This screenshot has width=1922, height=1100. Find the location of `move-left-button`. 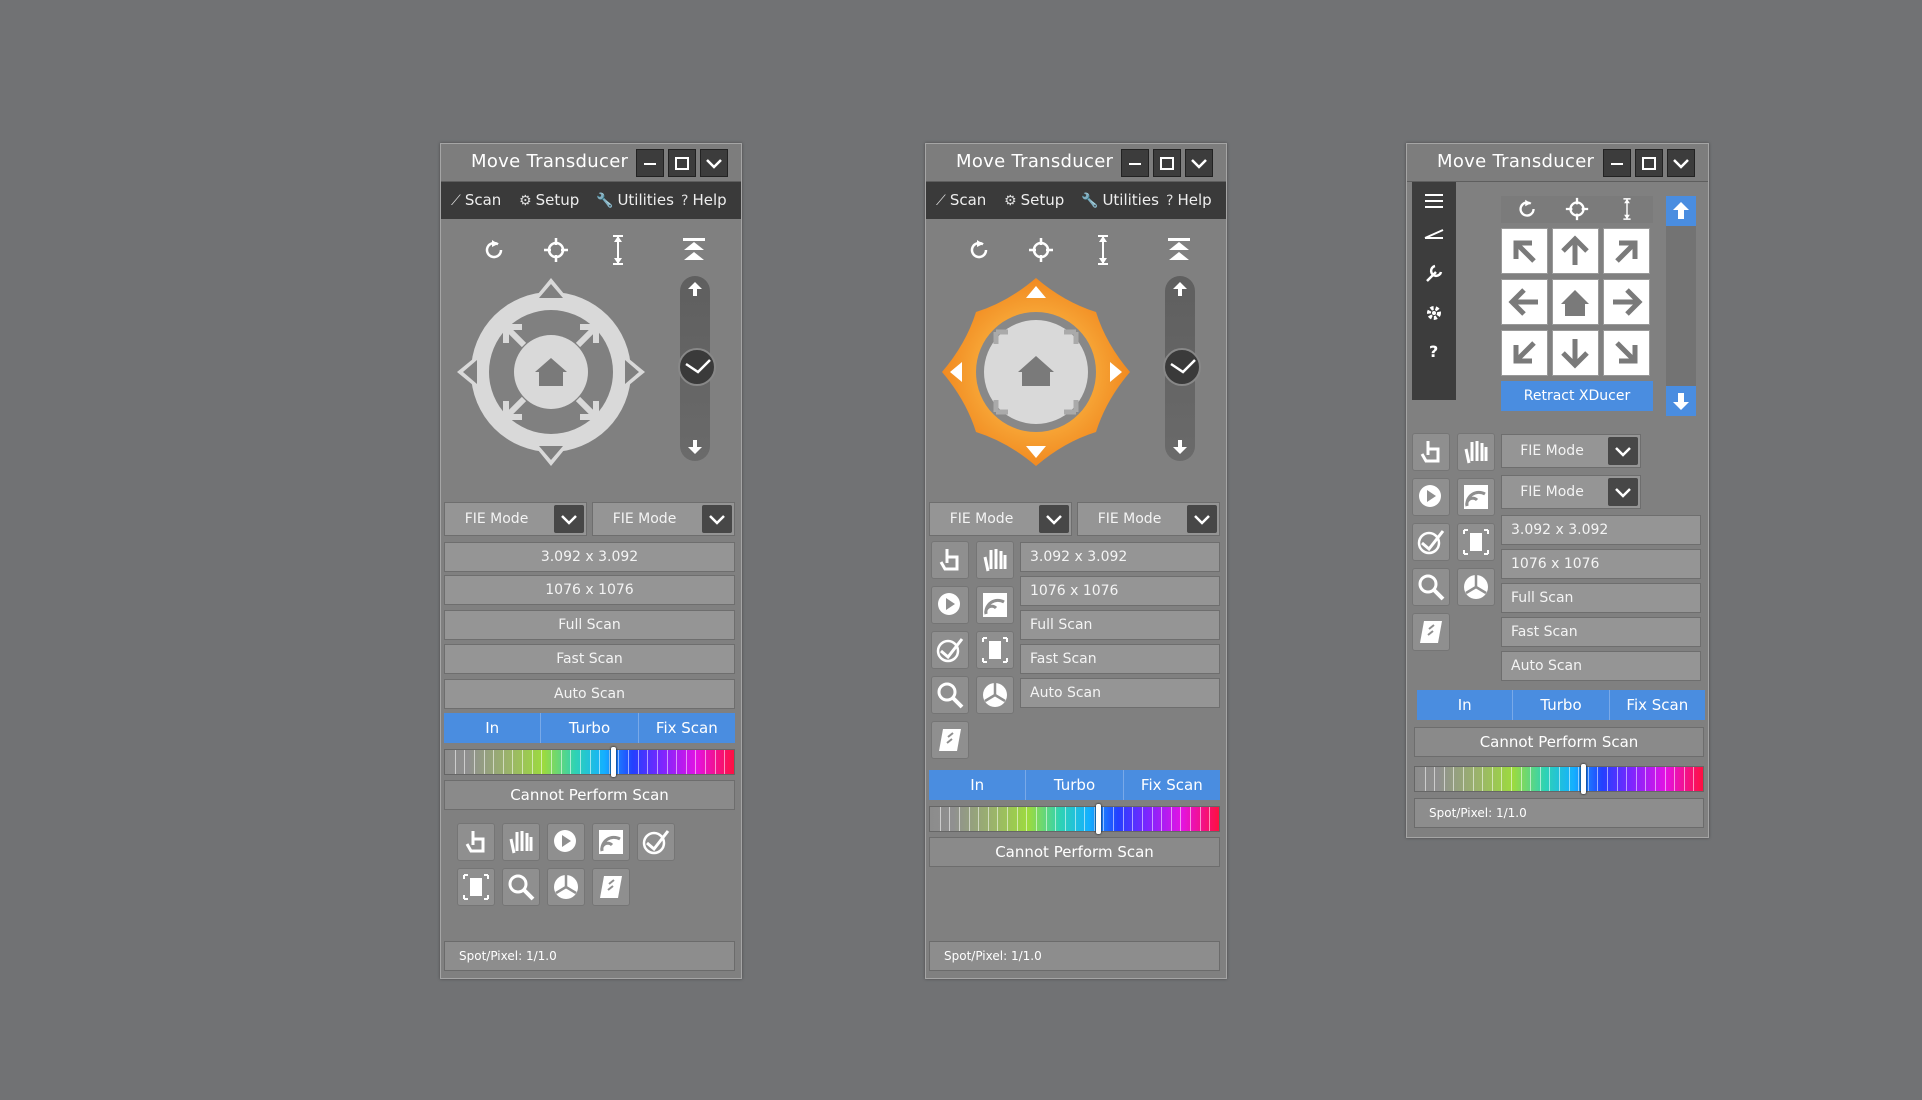

move-left-button is located at coordinates (1524, 302).